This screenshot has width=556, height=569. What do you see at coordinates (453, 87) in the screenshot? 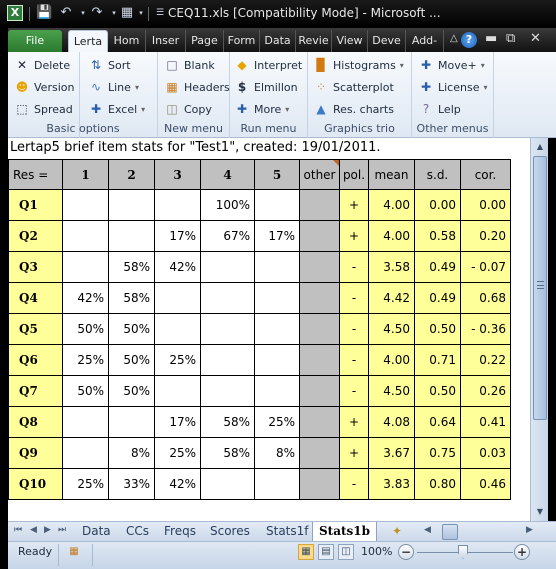
I see `license-button: ✚ License ▾` at bounding box center [453, 87].